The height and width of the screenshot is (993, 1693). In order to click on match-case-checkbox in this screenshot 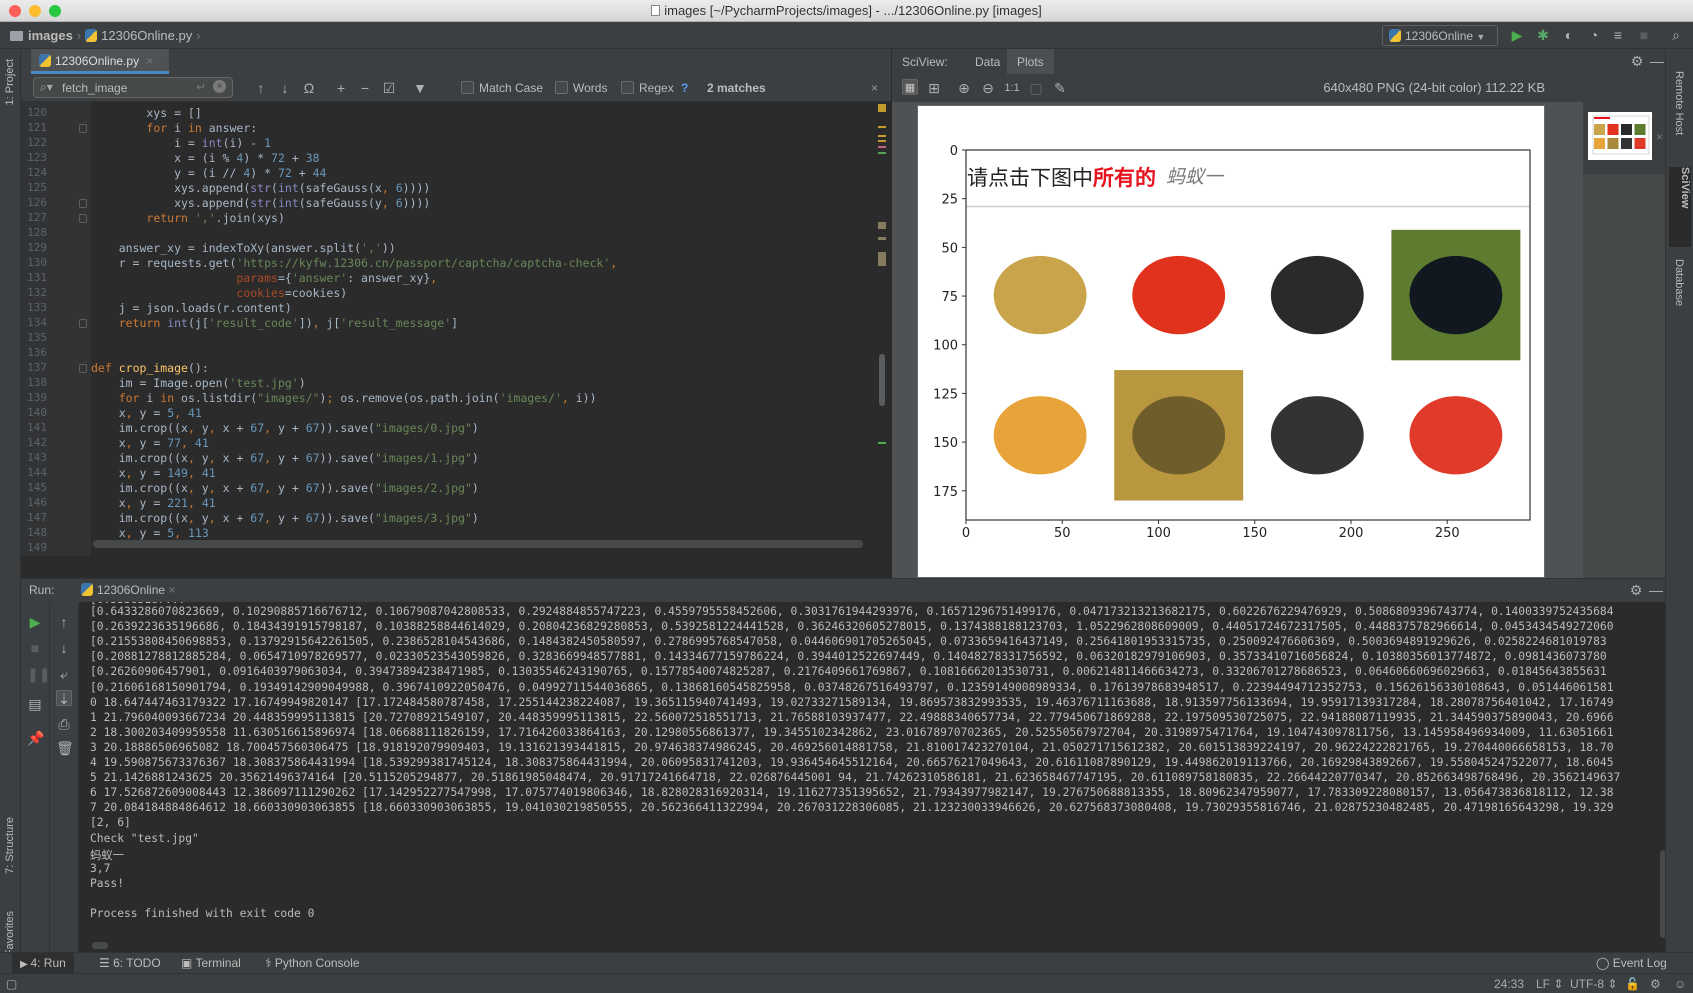, I will do `click(467, 87)`.